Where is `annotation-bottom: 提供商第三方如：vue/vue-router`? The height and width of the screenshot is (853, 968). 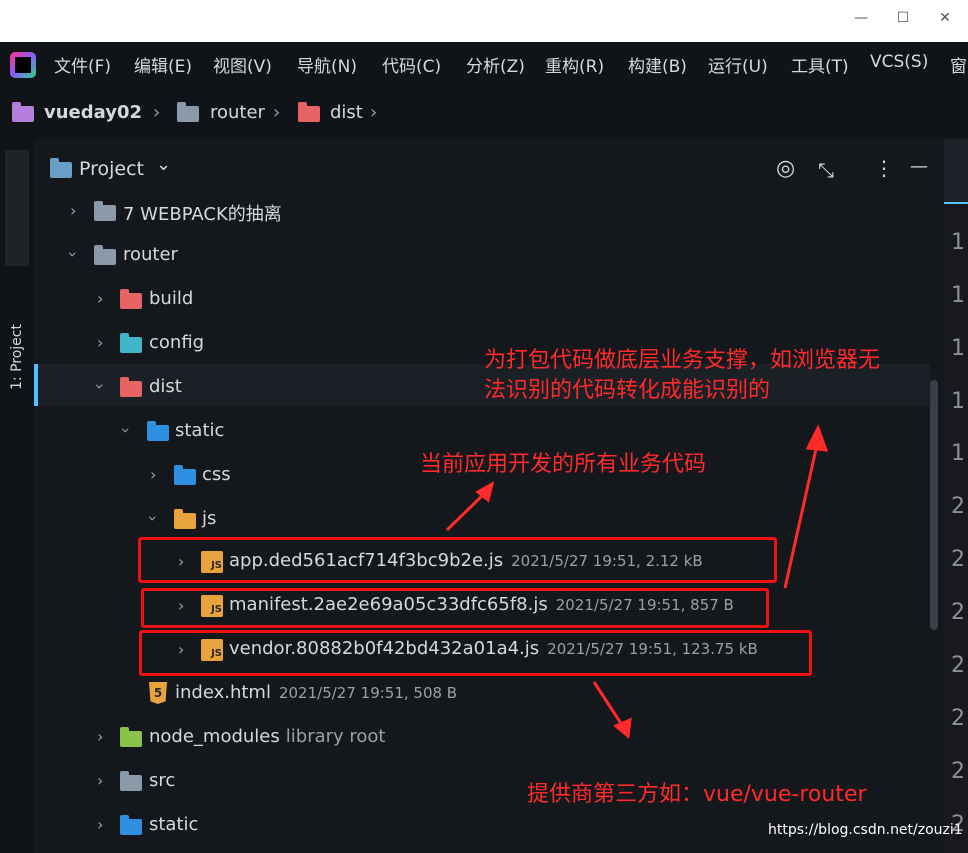
annotation-bottom: 提供商第三方如：vue/vue-router is located at coordinates (697, 794).